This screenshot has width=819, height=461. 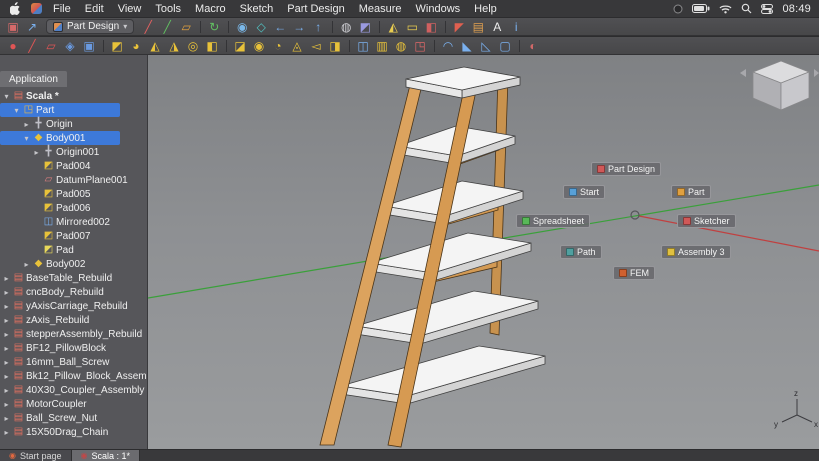 I want to click on tree-yaxiscarriage-rebuild: ▸ ▤ yAxisCarriage_Rebuild, so click(x=63, y=306).